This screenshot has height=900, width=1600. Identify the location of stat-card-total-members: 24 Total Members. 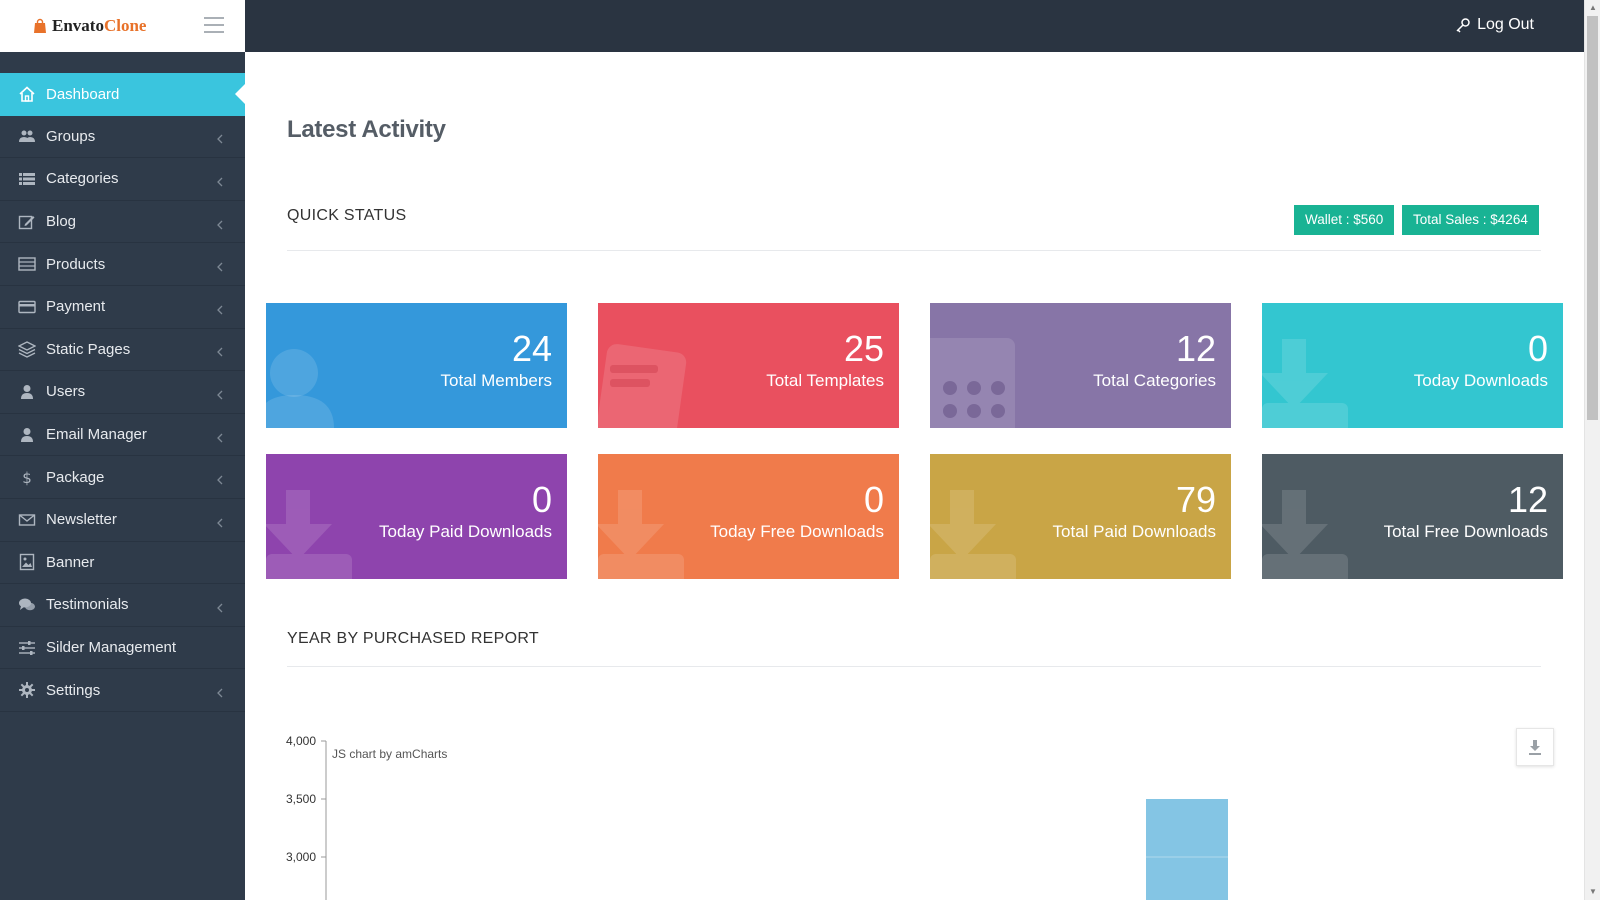
(416, 365).